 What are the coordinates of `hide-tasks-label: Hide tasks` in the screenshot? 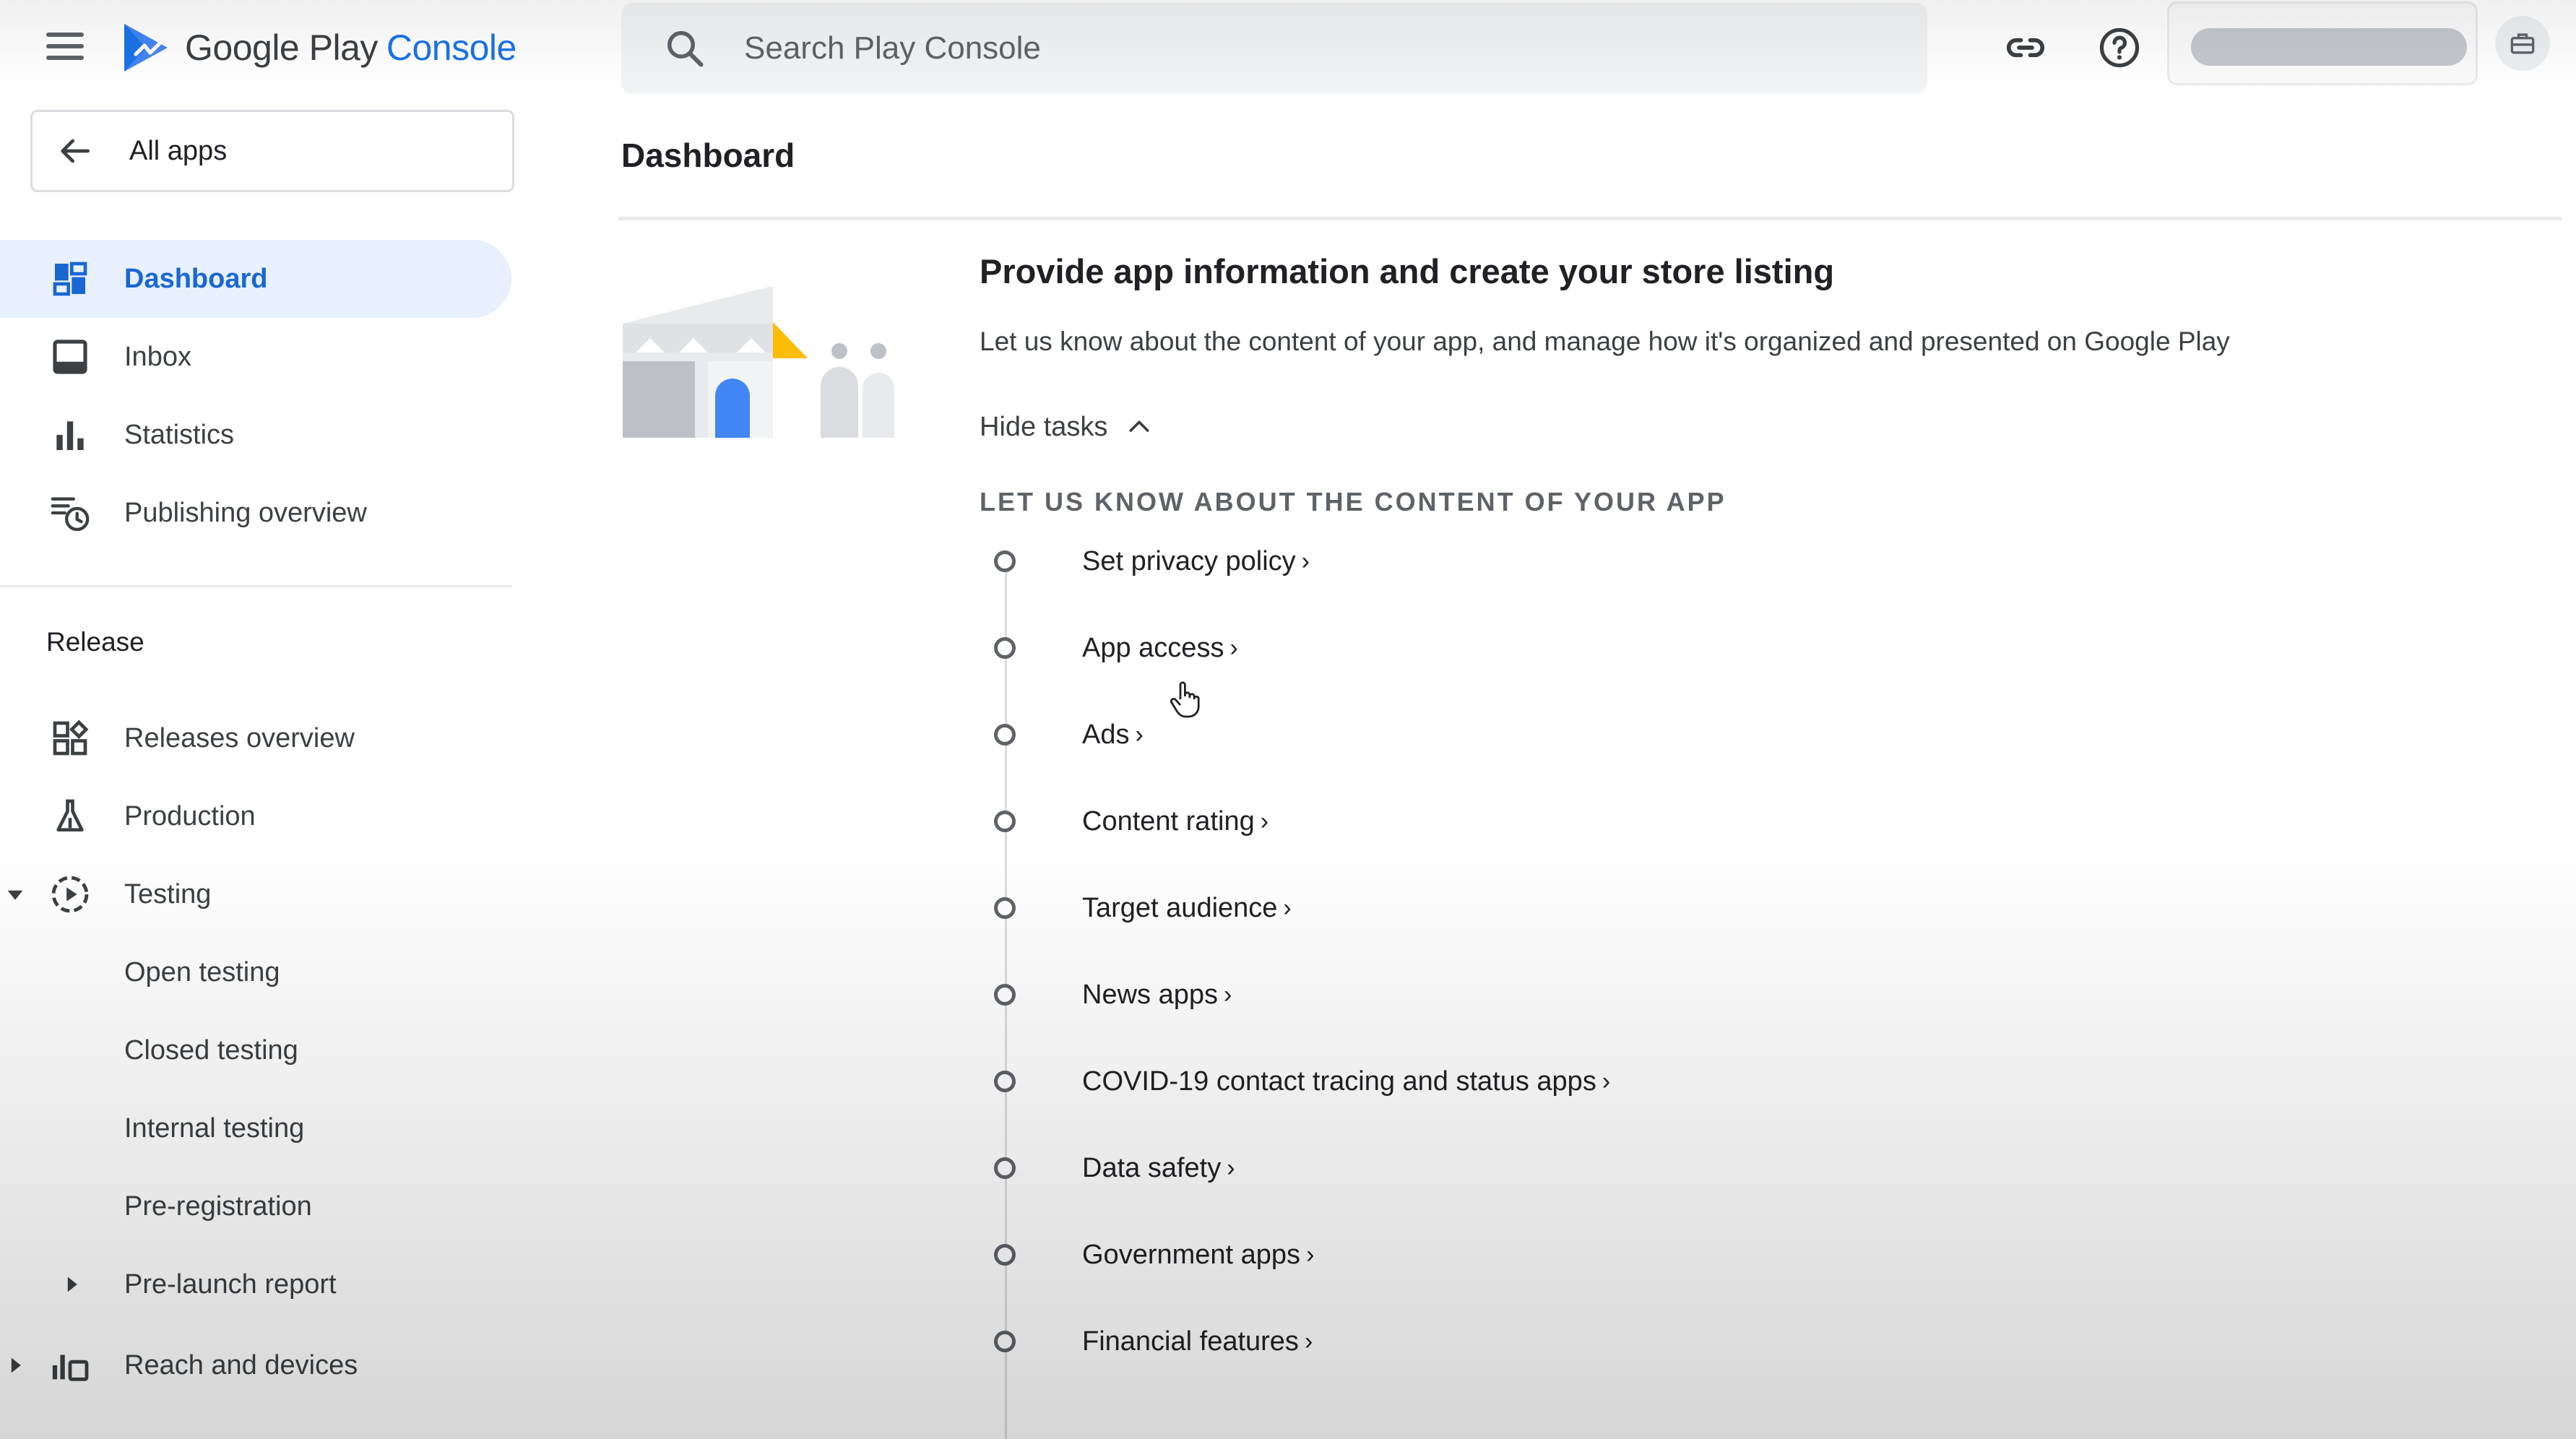 It's located at (1044, 426).